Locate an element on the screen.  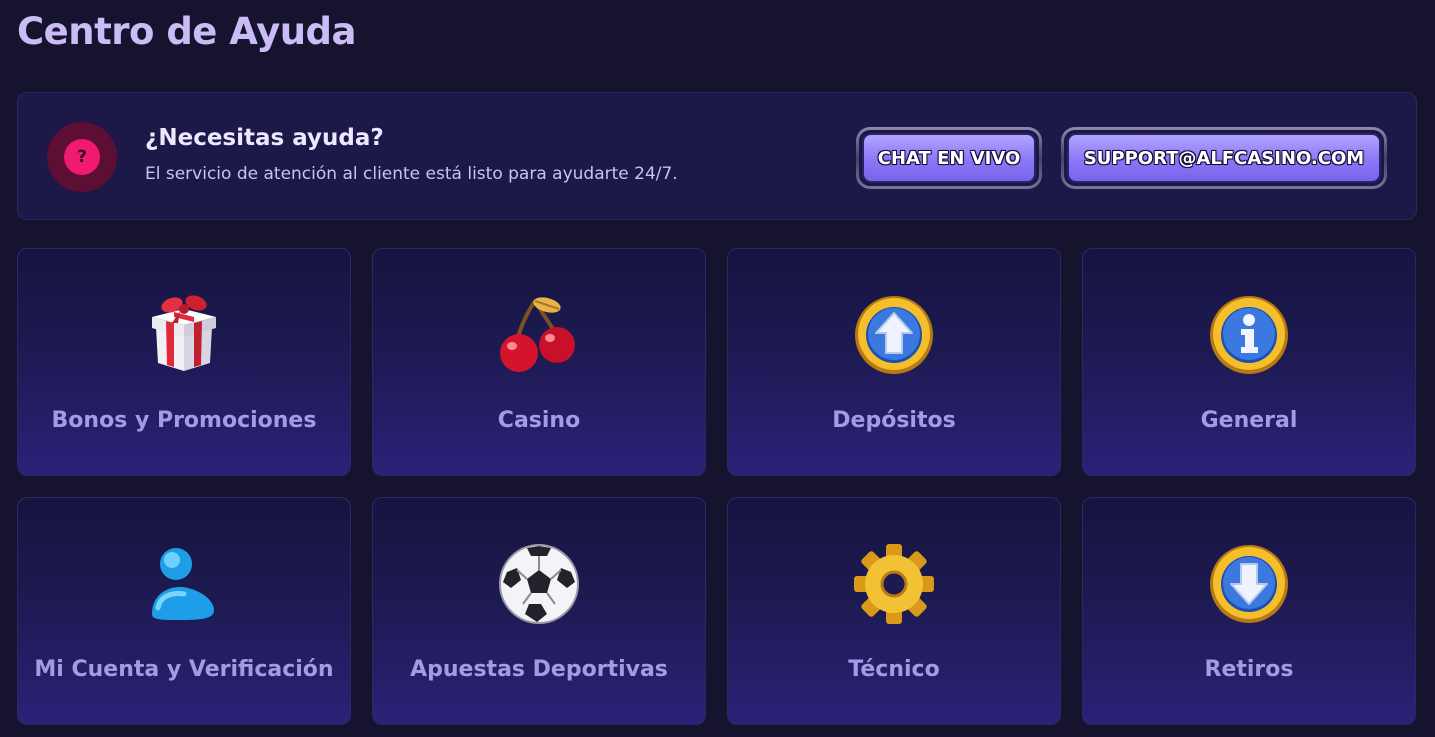
soccer-ball-icon is located at coordinates (539, 584).